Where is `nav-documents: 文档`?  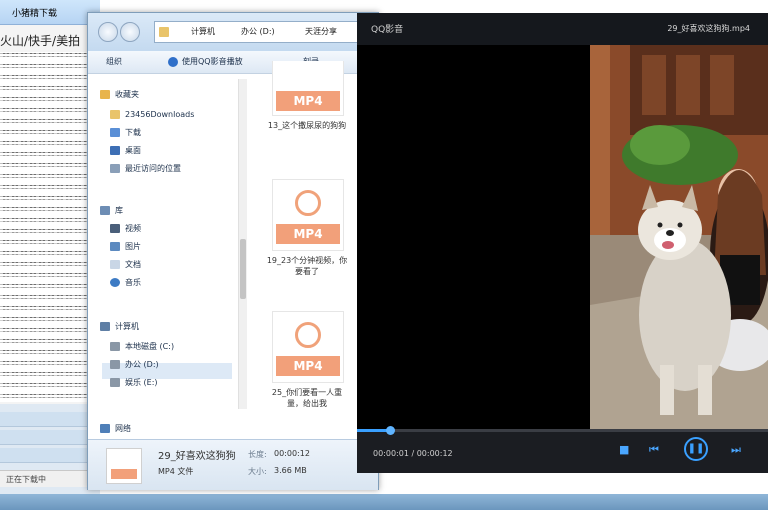
nav-documents: 文档 is located at coordinates (125, 264).